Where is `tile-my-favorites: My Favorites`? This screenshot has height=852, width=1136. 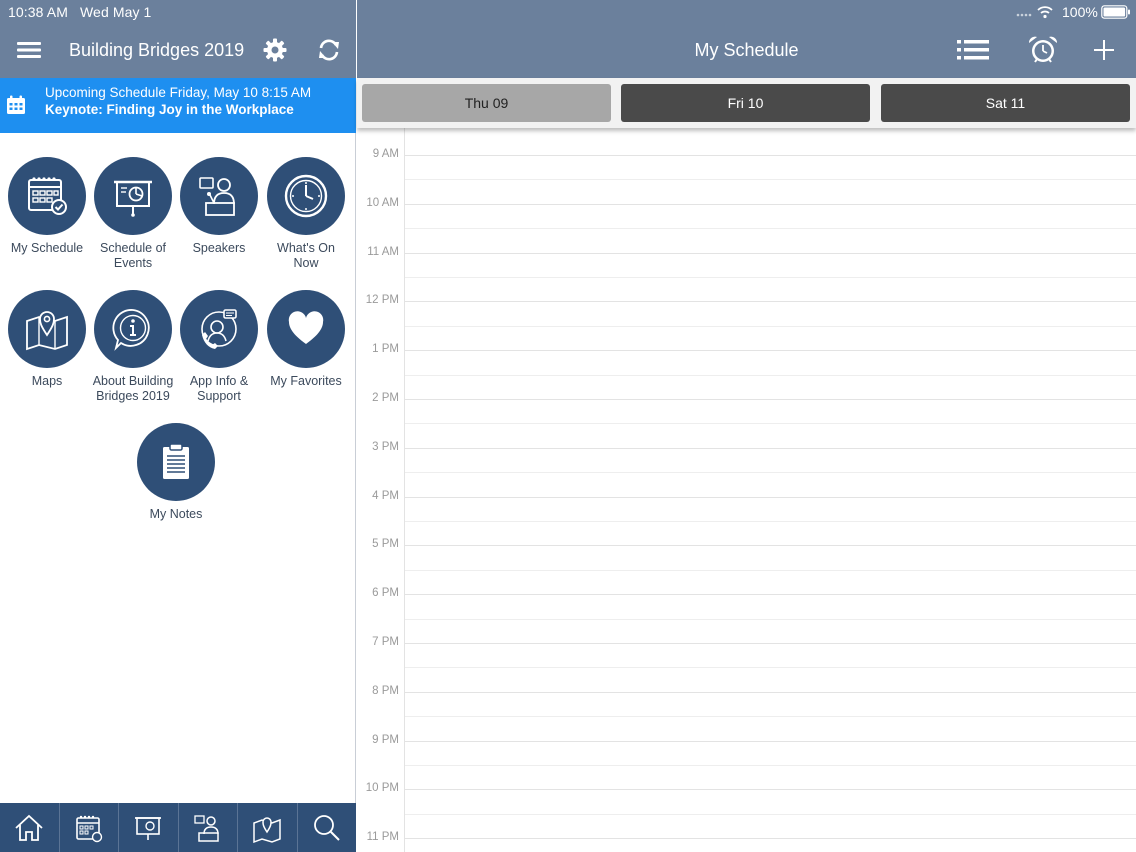
tile-my-favorites: My Favorites is located at coordinates (306, 339).